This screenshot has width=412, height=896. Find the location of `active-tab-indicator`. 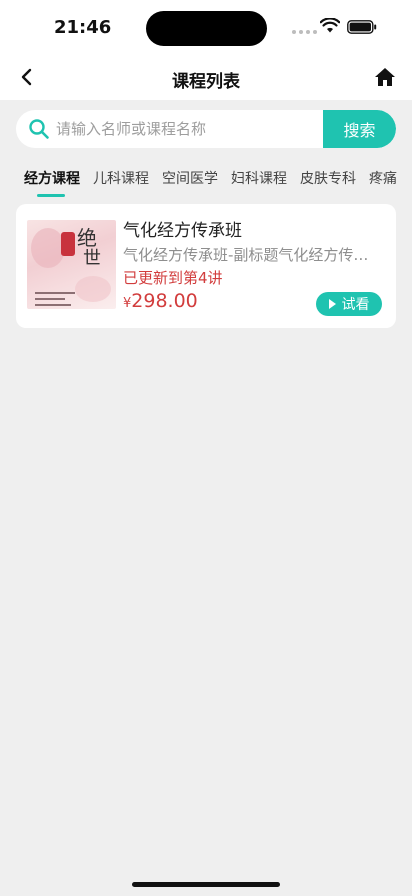

active-tab-indicator is located at coordinates (51, 195).